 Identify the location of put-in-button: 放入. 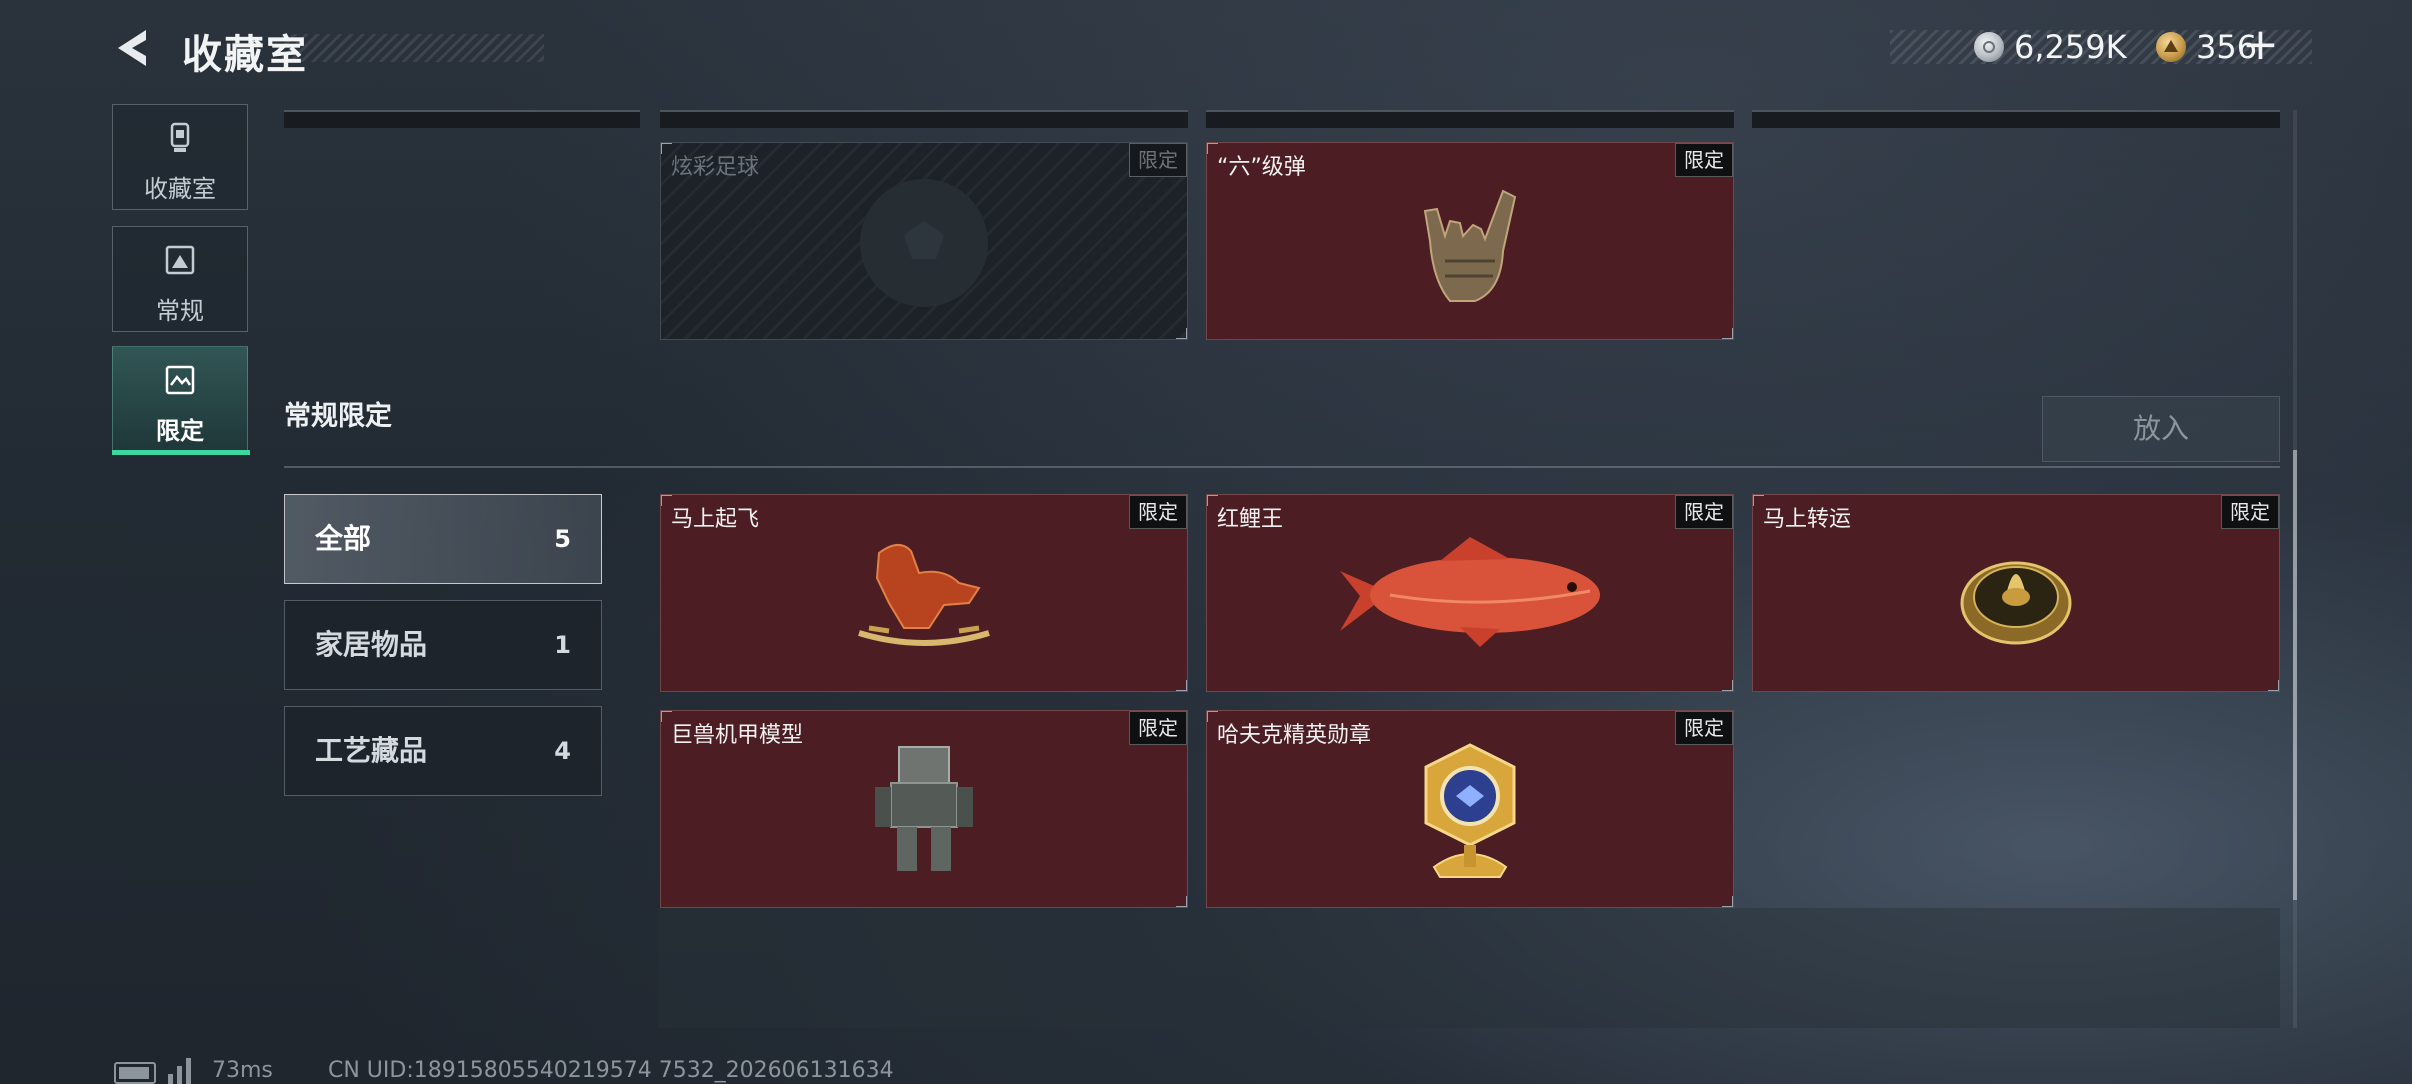
(2161, 429).